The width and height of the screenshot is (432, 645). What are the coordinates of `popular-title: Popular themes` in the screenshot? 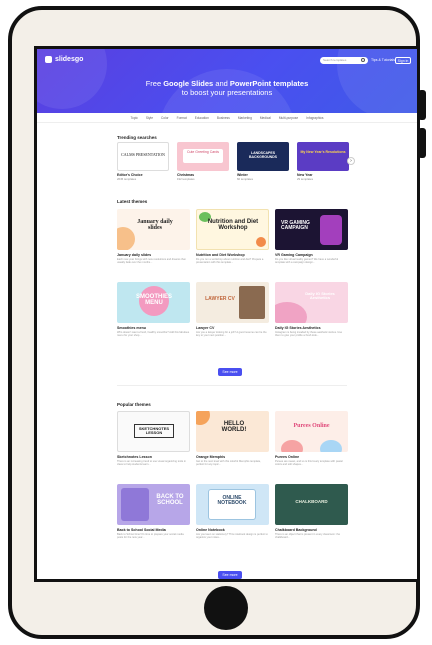 It's located at (134, 404).